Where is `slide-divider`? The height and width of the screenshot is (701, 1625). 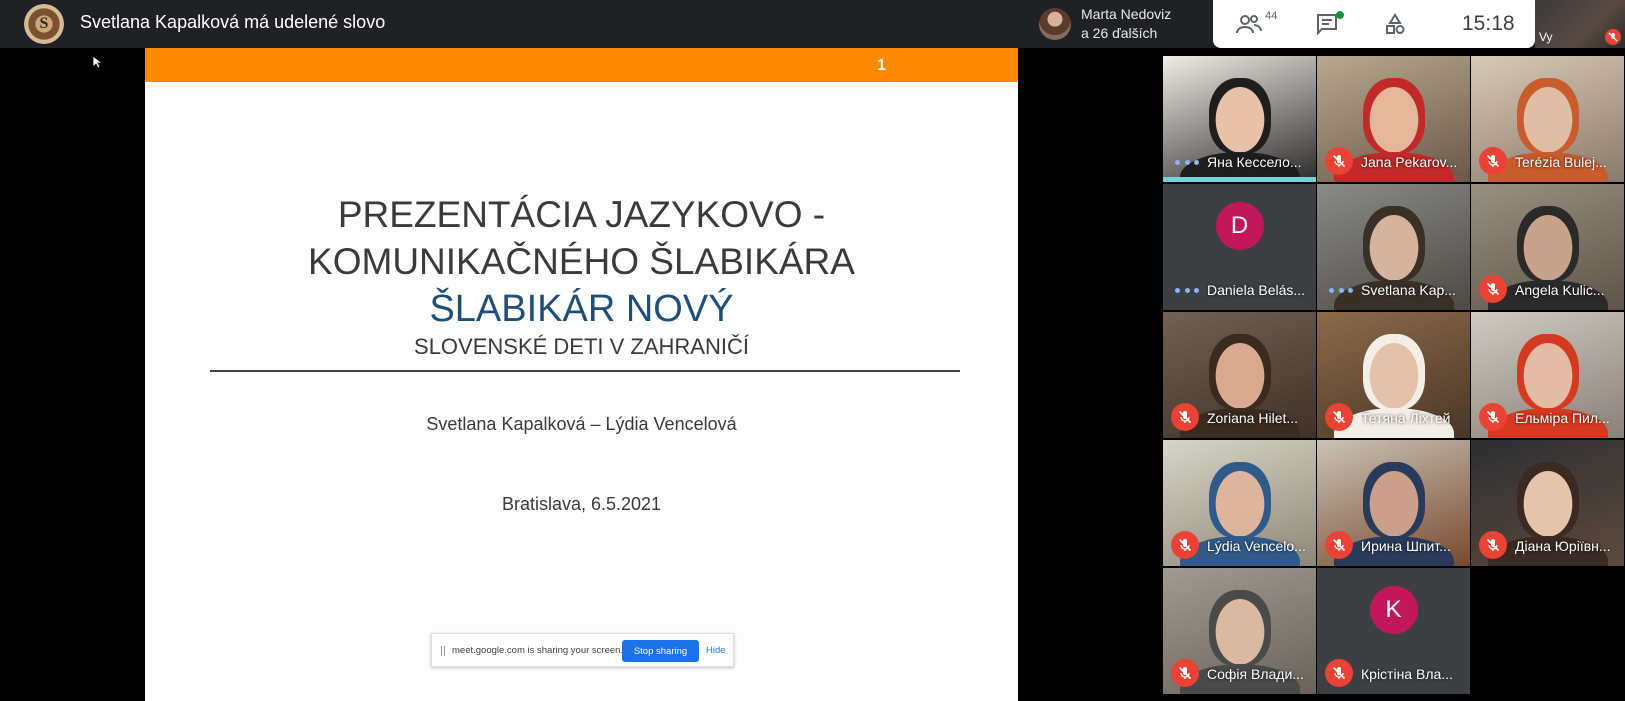 slide-divider is located at coordinates (585, 371).